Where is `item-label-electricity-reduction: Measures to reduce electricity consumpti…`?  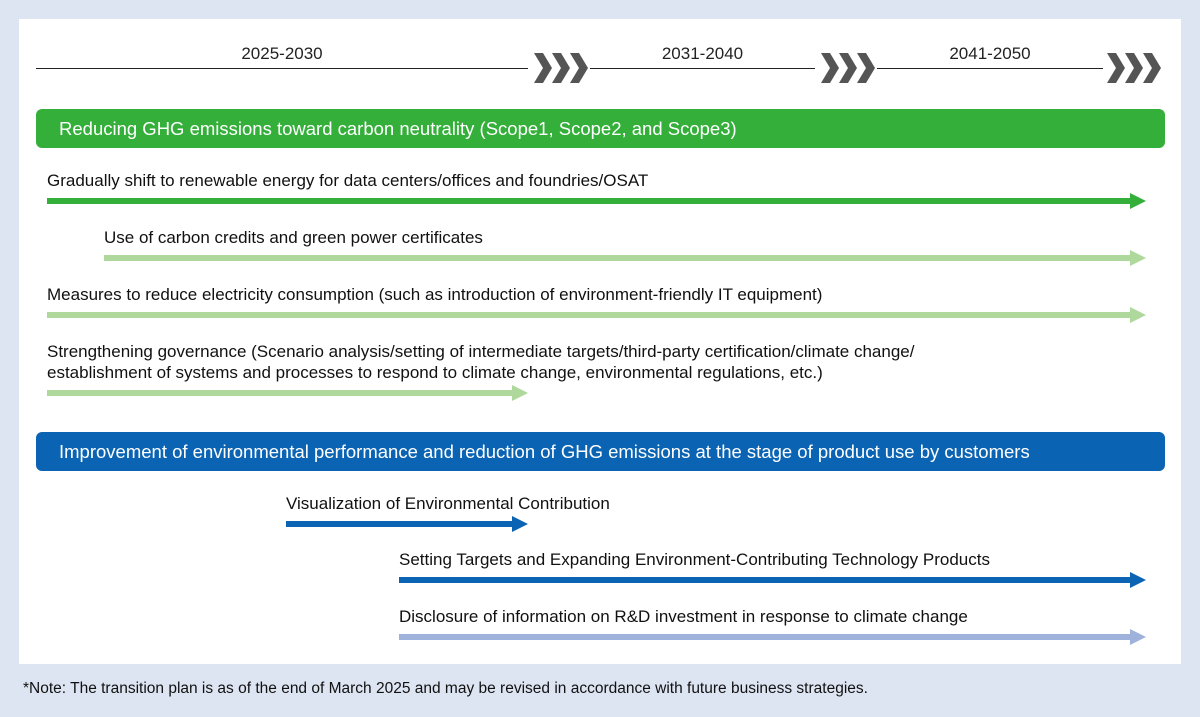 item-label-electricity-reduction: Measures to reduce electricity consumpti… is located at coordinates (435, 294).